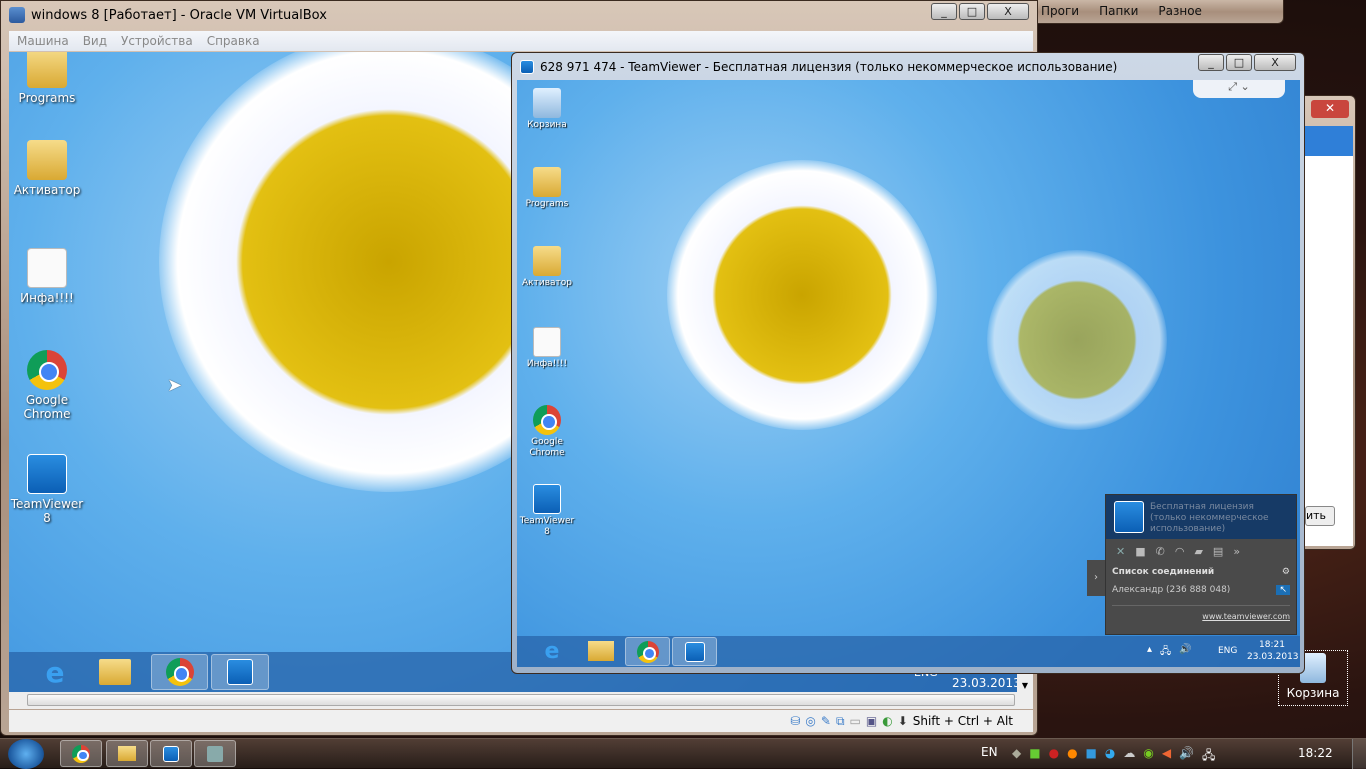  What do you see at coordinates (1227, 651) in the screenshot?
I see `remote-lang: ENG` at bounding box center [1227, 651].